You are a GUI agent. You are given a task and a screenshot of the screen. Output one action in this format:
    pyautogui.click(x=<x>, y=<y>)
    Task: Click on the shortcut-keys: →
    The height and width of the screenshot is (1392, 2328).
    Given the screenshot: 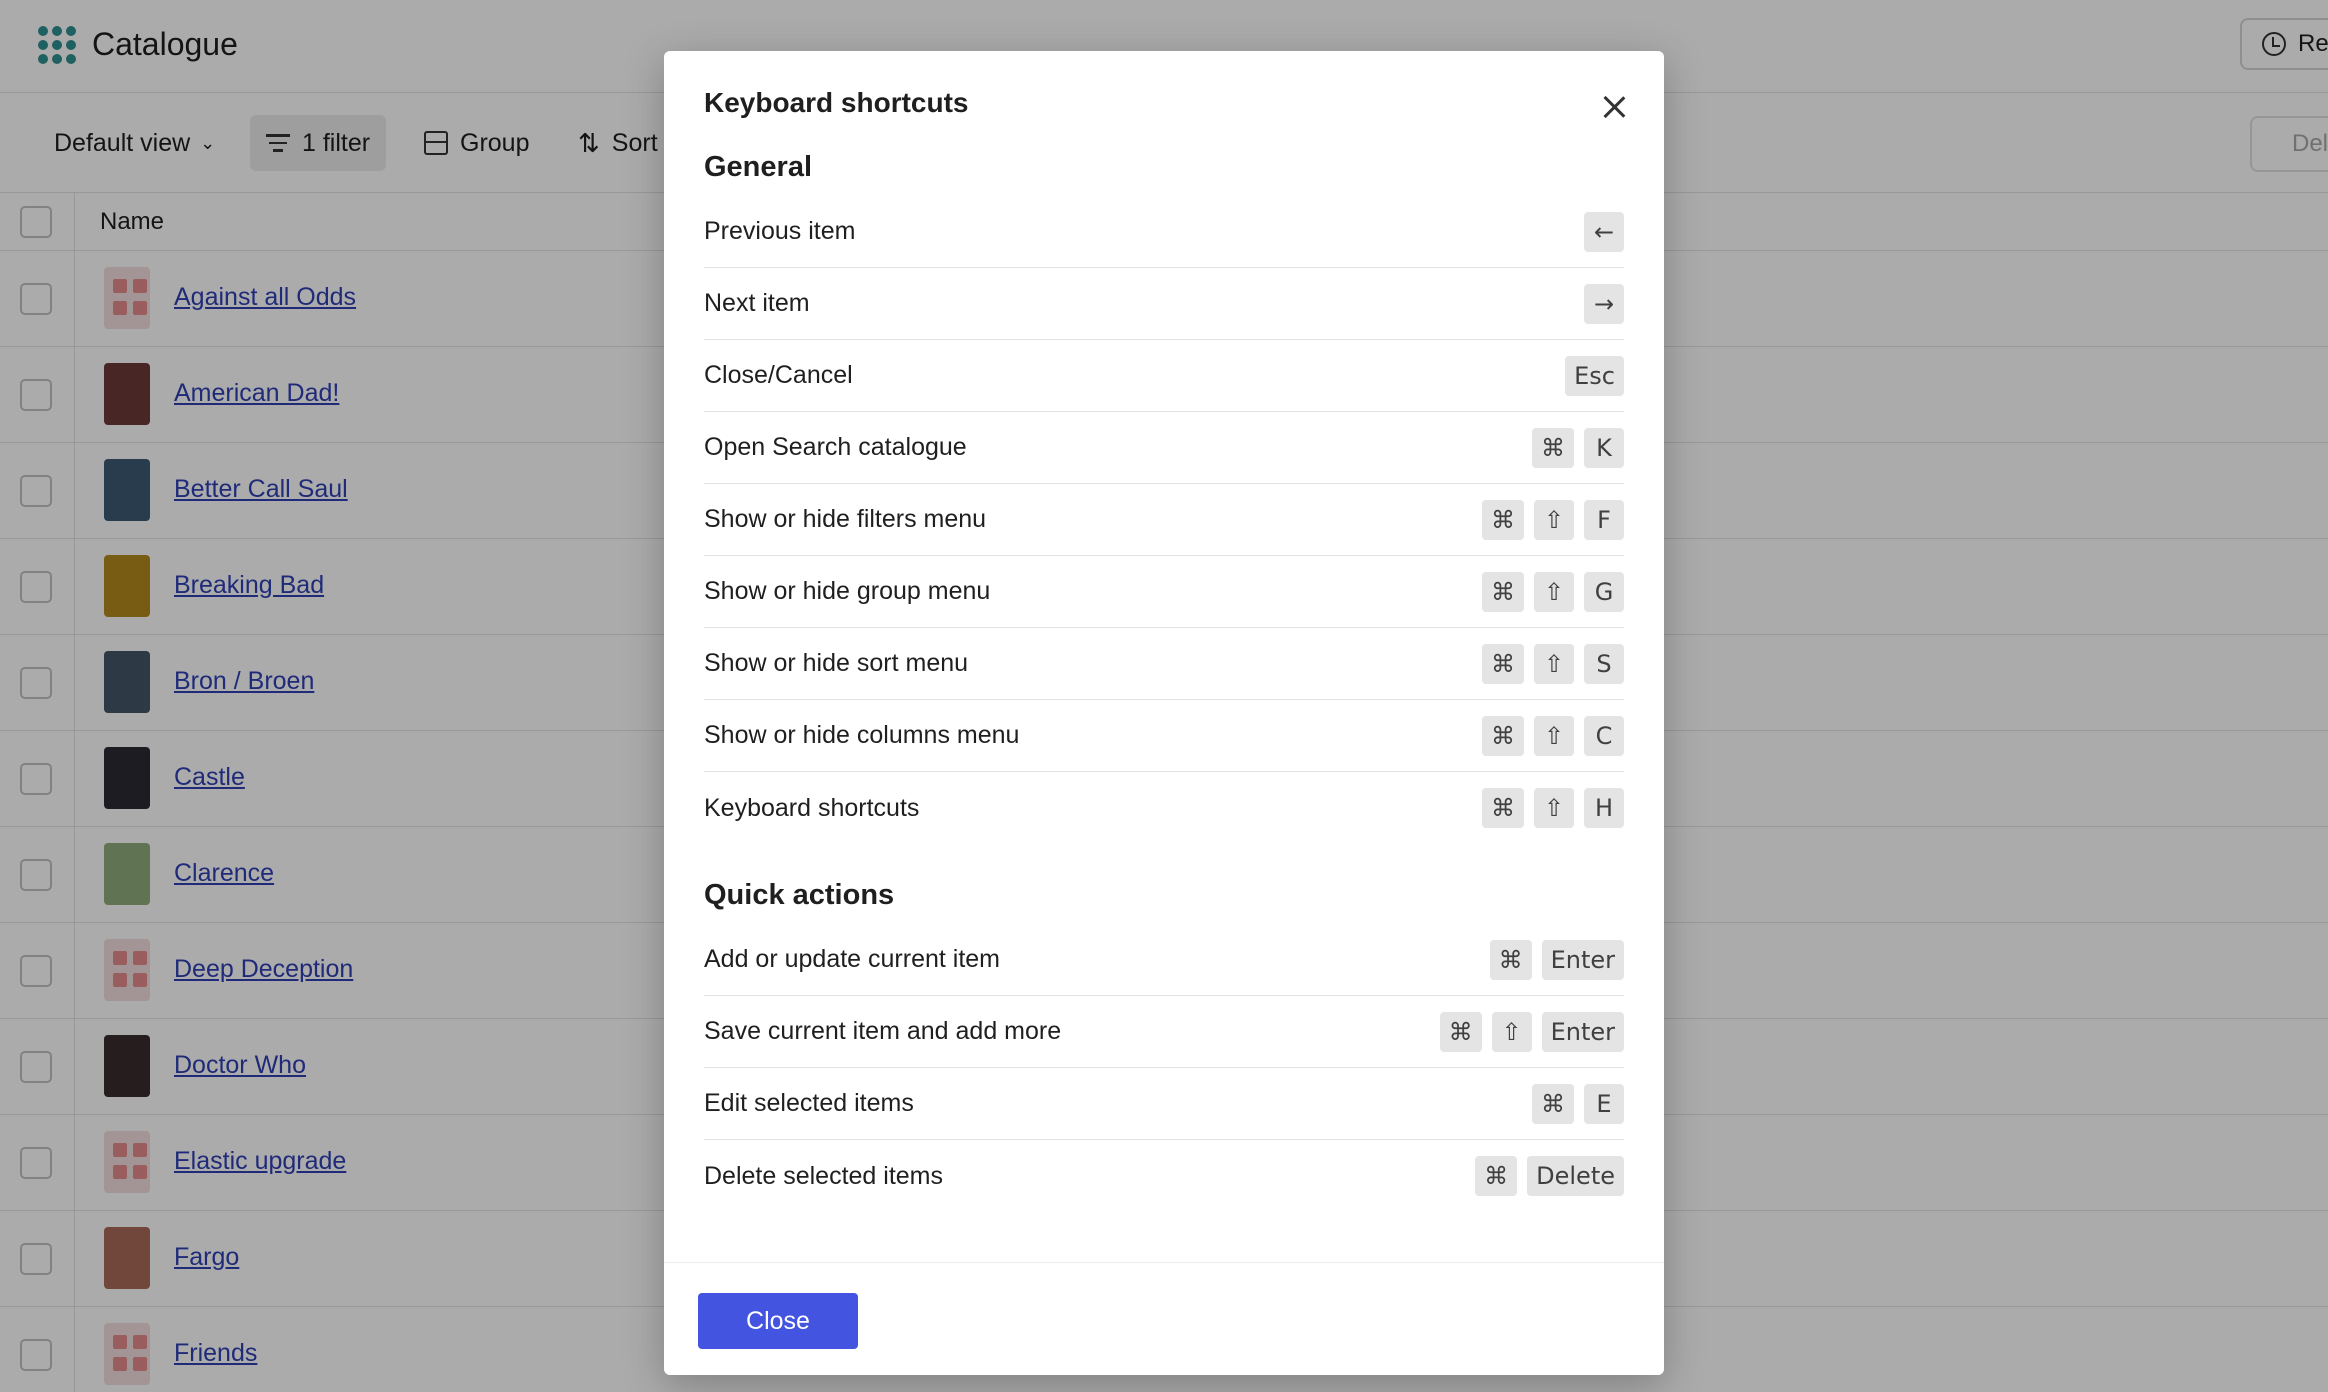 What is the action you would take?
    pyautogui.click(x=1604, y=303)
    